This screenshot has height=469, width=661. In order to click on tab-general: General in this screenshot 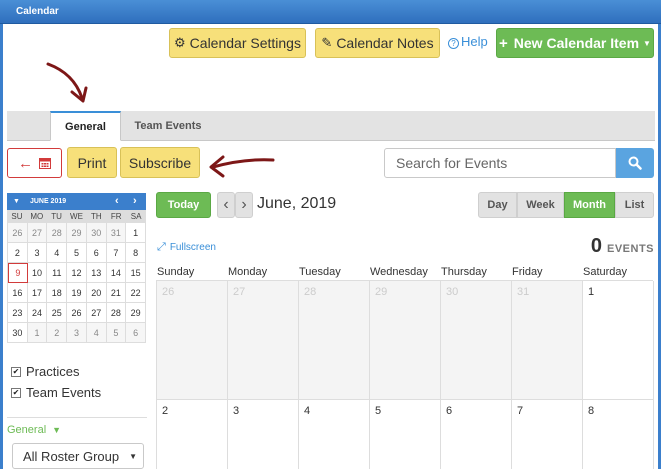, I will do `click(85, 126)`.